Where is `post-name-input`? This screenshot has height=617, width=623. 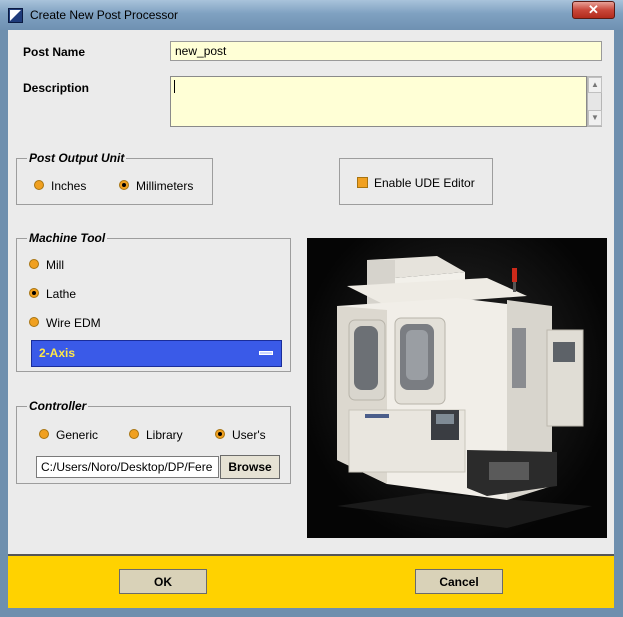
post-name-input is located at coordinates (386, 51).